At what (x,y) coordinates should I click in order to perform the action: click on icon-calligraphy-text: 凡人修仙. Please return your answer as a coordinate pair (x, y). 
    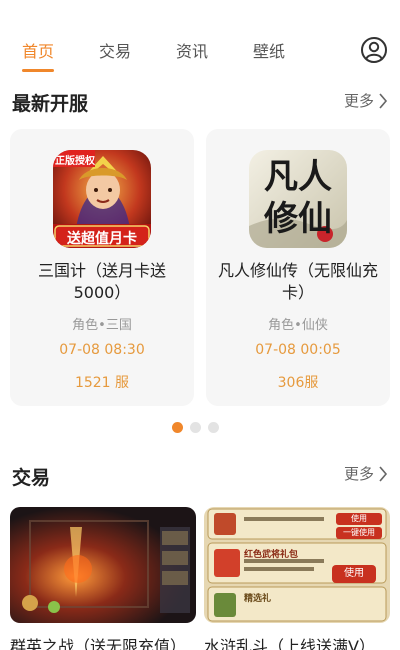
    Looking at the image, I should click on (298, 198).